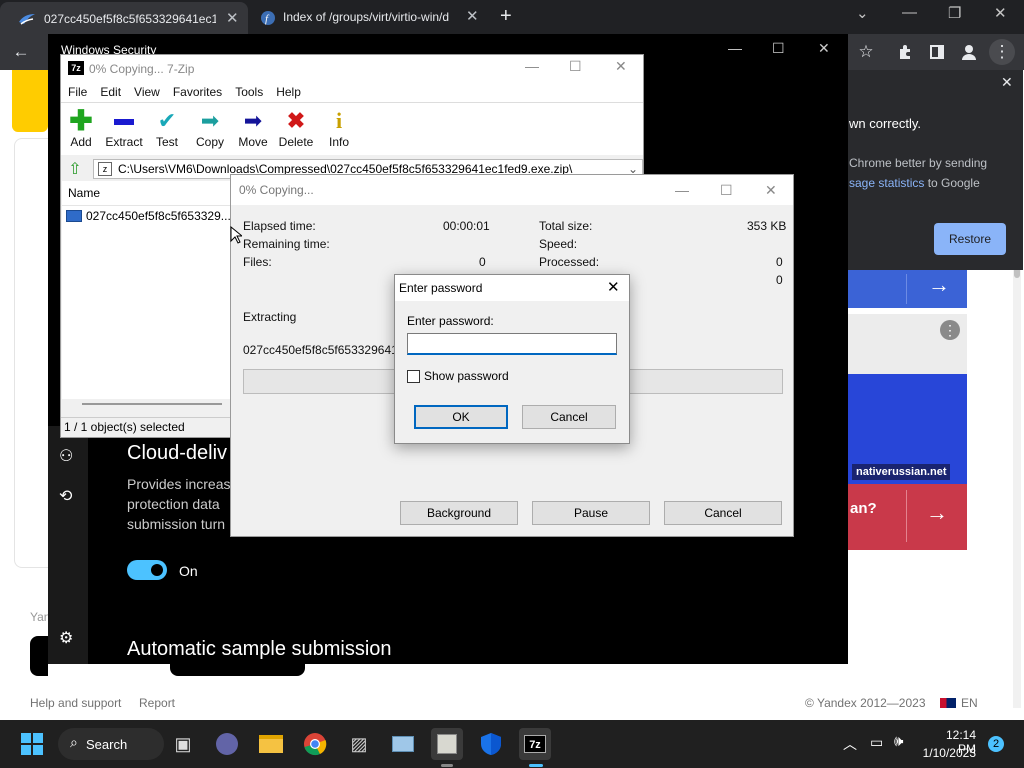 The width and height of the screenshot is (1024, 768). Describe the element at coordinates (76, 68) in the screenshot. I see `7zip-logo-icon: 7z` at that location.